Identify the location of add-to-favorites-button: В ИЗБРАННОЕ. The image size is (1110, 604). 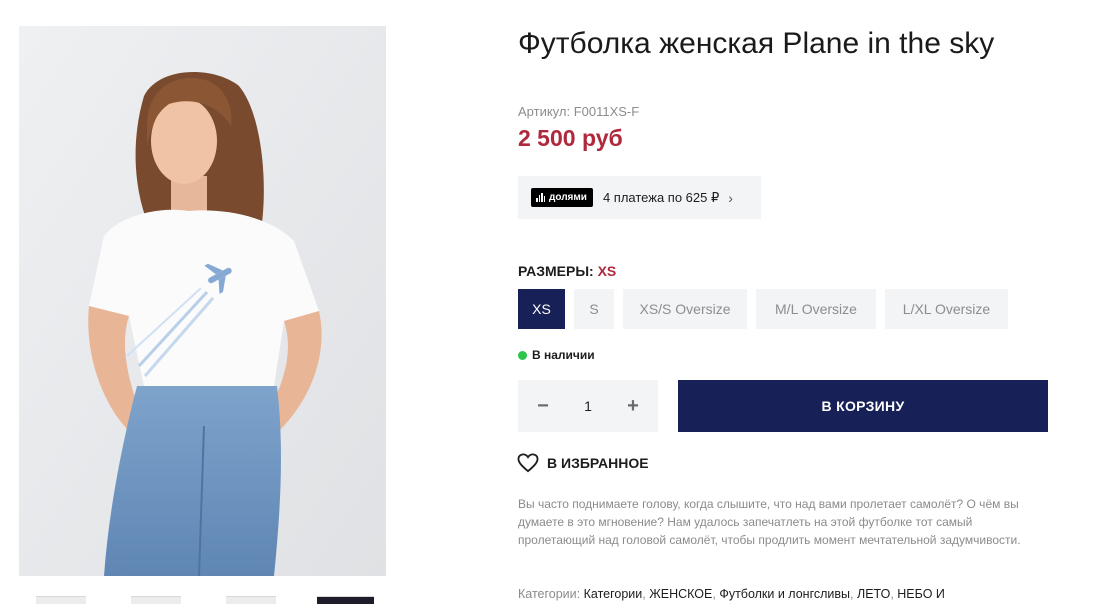
(583, 463).